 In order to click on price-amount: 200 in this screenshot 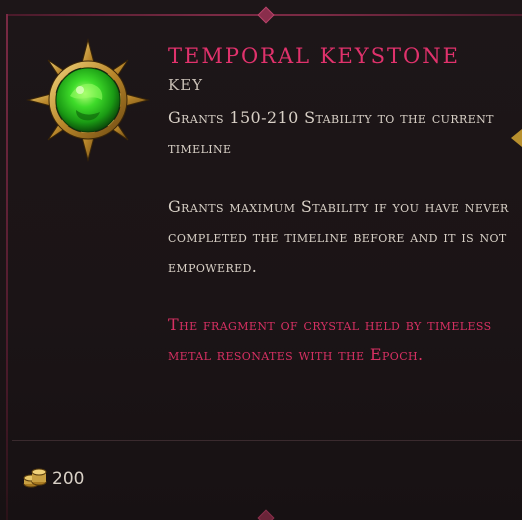, I will do `click(68, 479)`.